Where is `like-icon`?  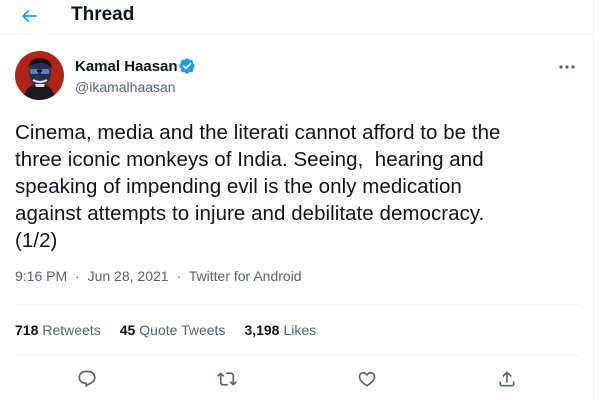
like-icon is located at coordinates (367, 379).